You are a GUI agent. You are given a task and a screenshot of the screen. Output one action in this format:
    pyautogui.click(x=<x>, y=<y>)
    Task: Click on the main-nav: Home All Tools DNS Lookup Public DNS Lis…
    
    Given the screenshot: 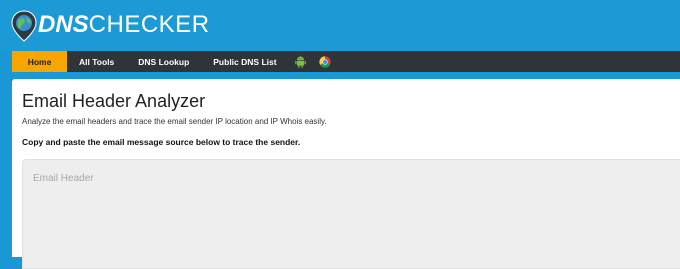 What is the action you would take?
    pyautogui.click(x=346, y=61)
    